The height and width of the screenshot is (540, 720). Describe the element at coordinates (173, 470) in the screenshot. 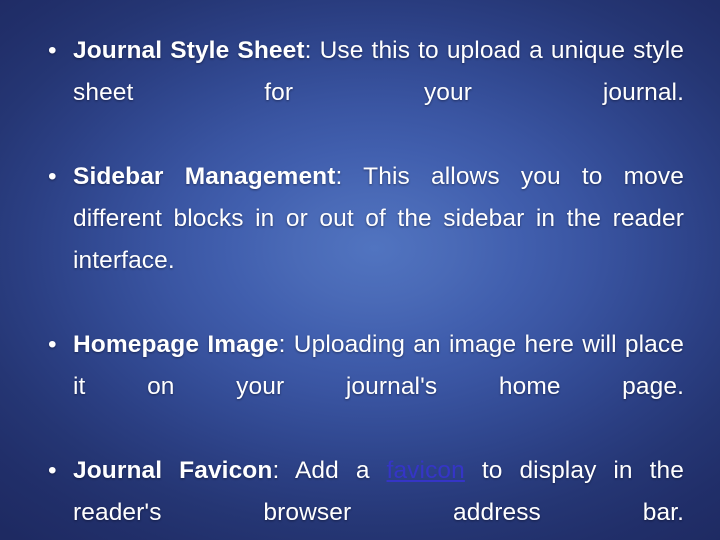

I see `list-item-term: Journal Favicon` at that location.